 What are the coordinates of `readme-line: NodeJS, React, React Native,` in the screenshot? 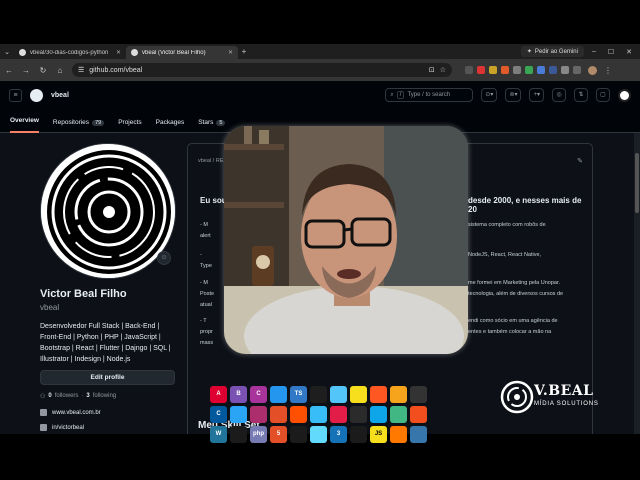 It's located at (505, 255).